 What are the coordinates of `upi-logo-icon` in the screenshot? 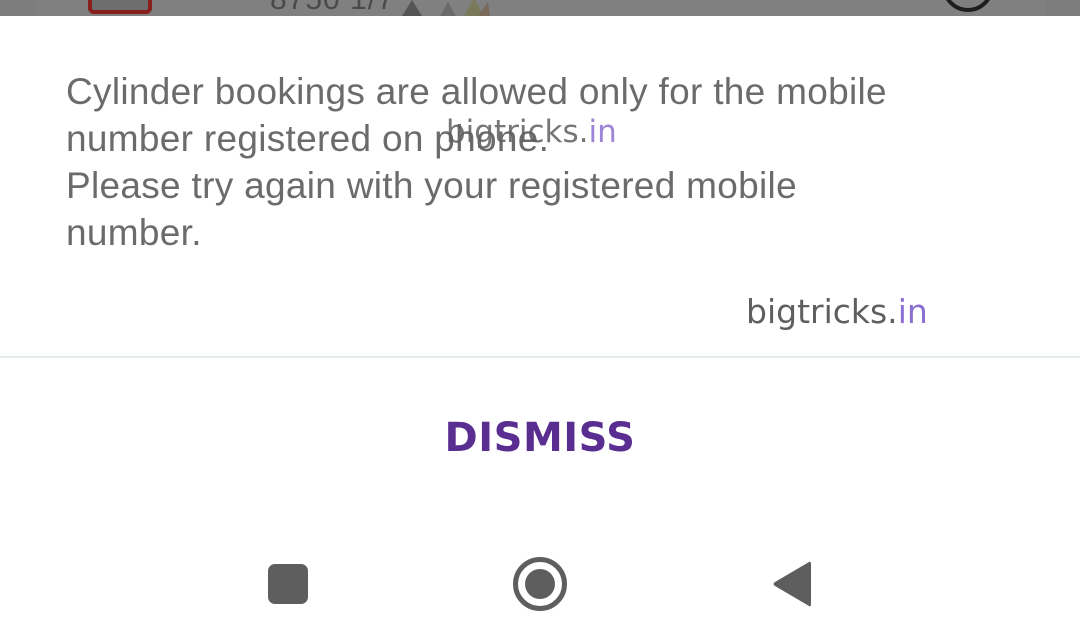 It's located at (446, 8).